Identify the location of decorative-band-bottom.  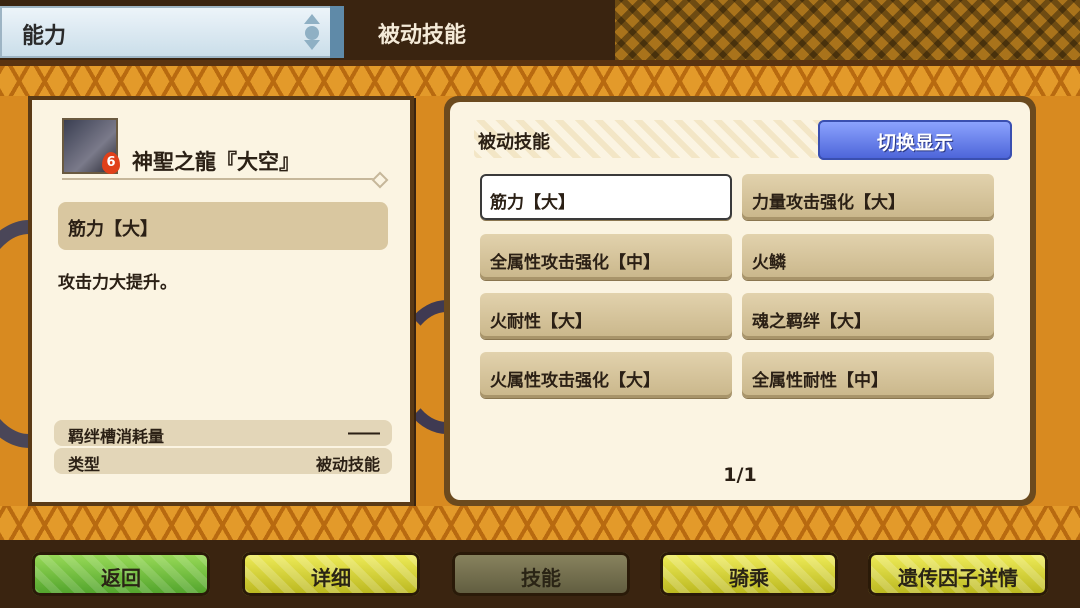
(540, 523).